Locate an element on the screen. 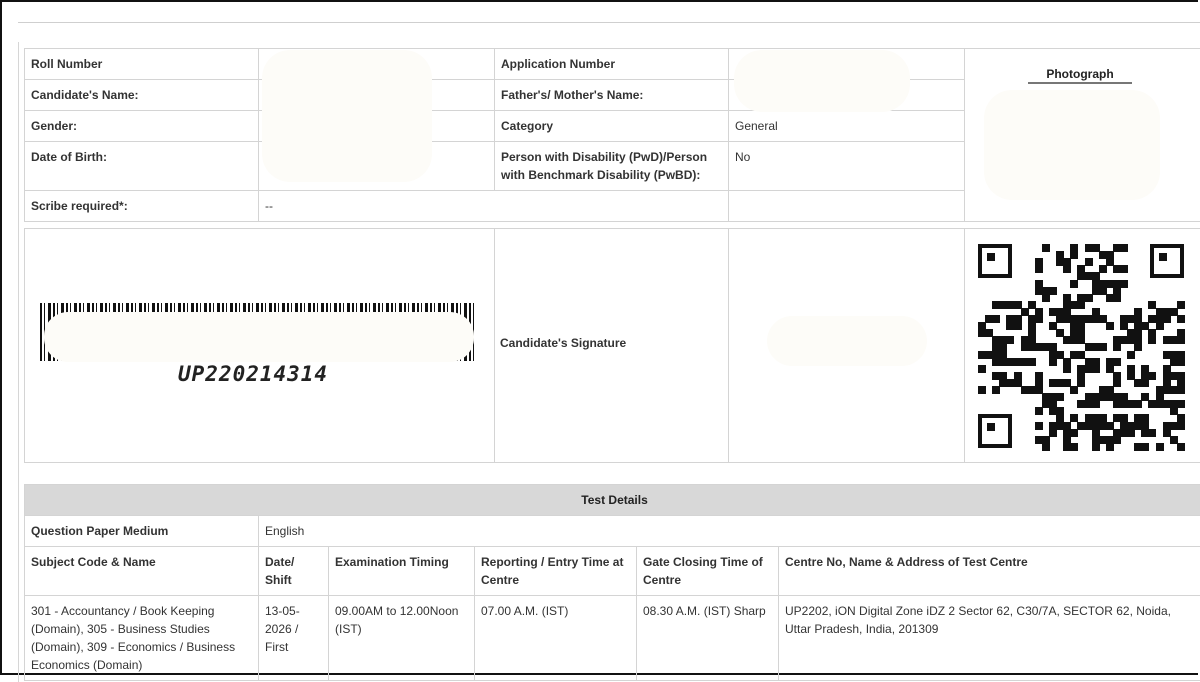 The image size is (1200, 682). signature-label: Candidate's Signature is located at coordinates (563, 343).